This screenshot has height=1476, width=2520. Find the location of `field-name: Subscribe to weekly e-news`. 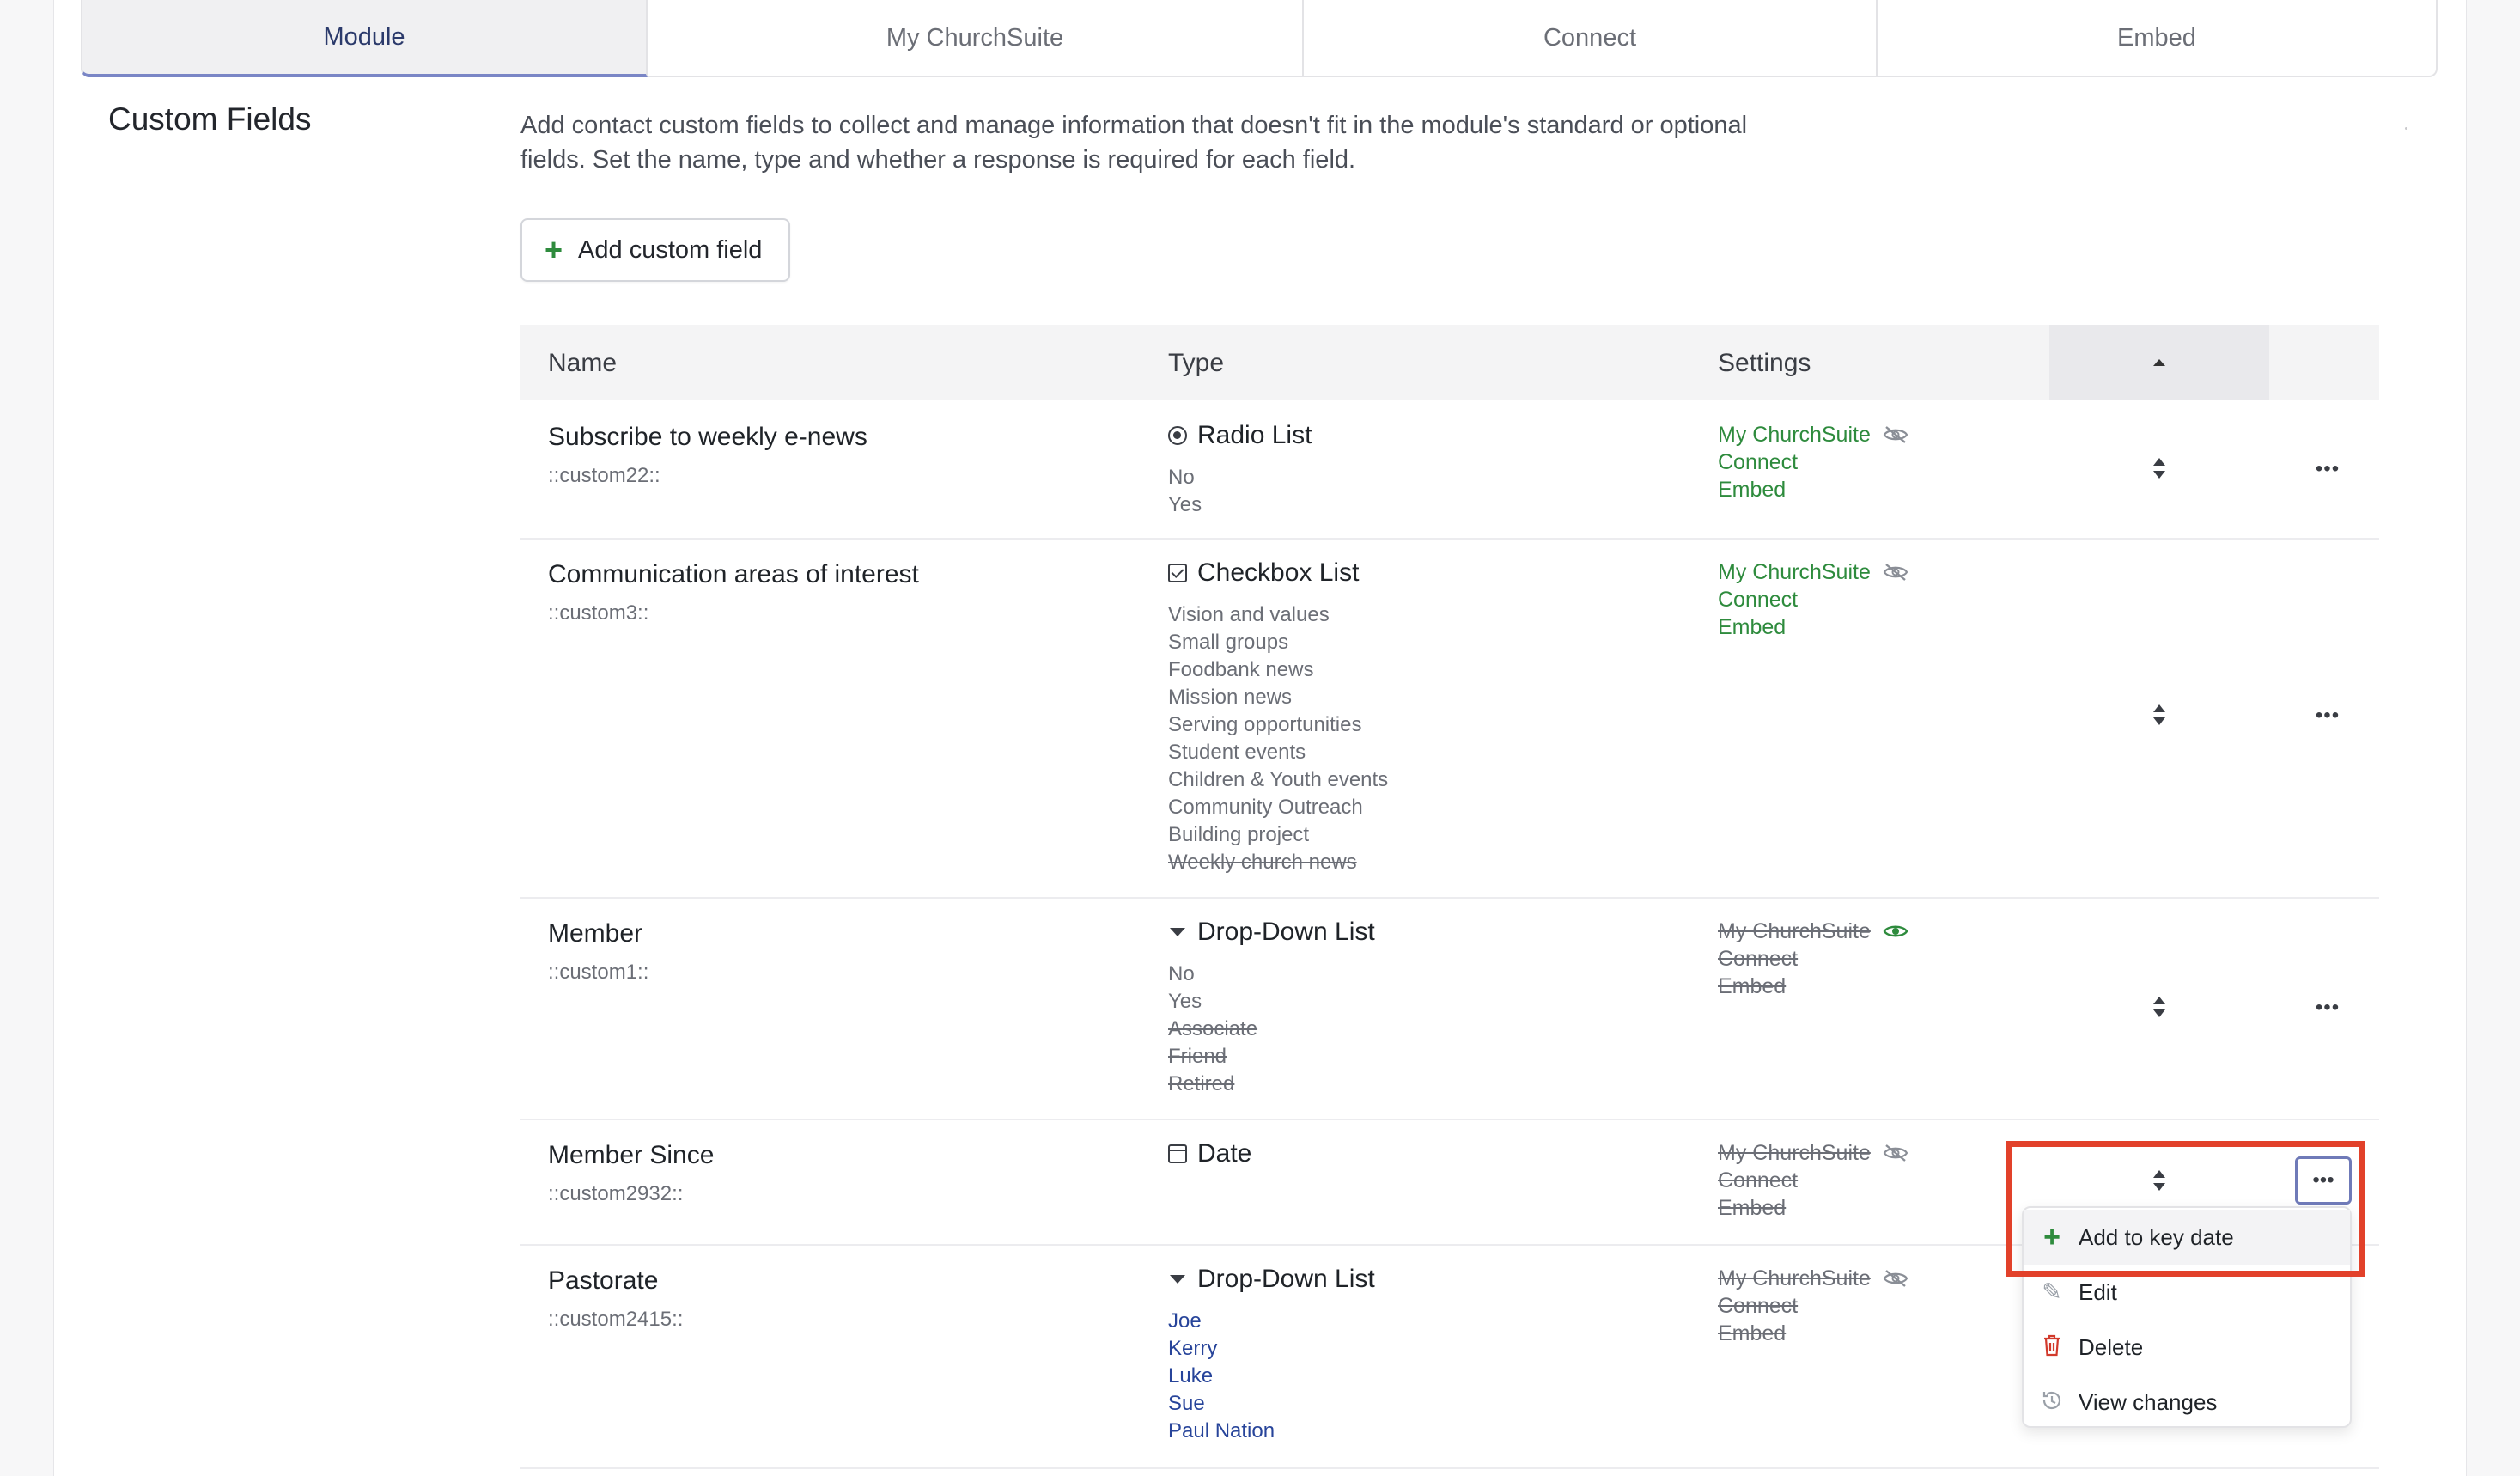

field-name: Subscribe to weekly e-news is located at coordinates (708, 437).